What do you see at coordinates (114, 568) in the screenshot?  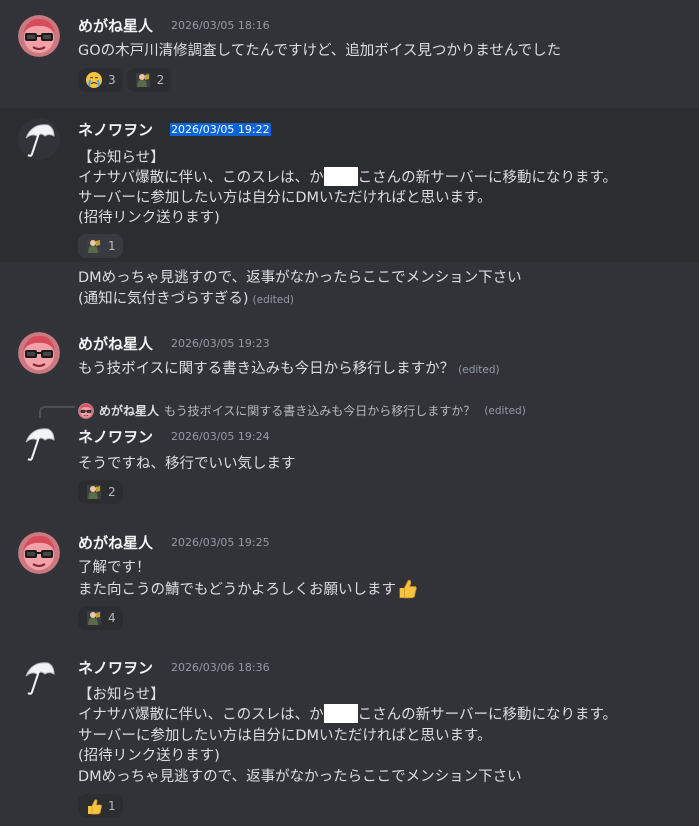 I see `message-text: 了解です！` at bounding box center [114, 568].